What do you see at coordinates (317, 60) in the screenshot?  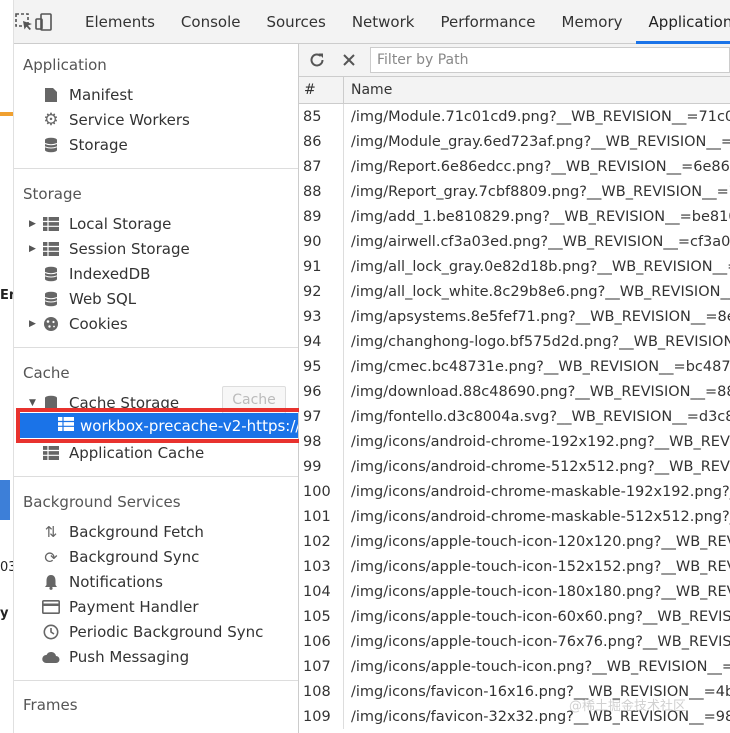 I see `refresh-icon` at bounding box center [317, 60].